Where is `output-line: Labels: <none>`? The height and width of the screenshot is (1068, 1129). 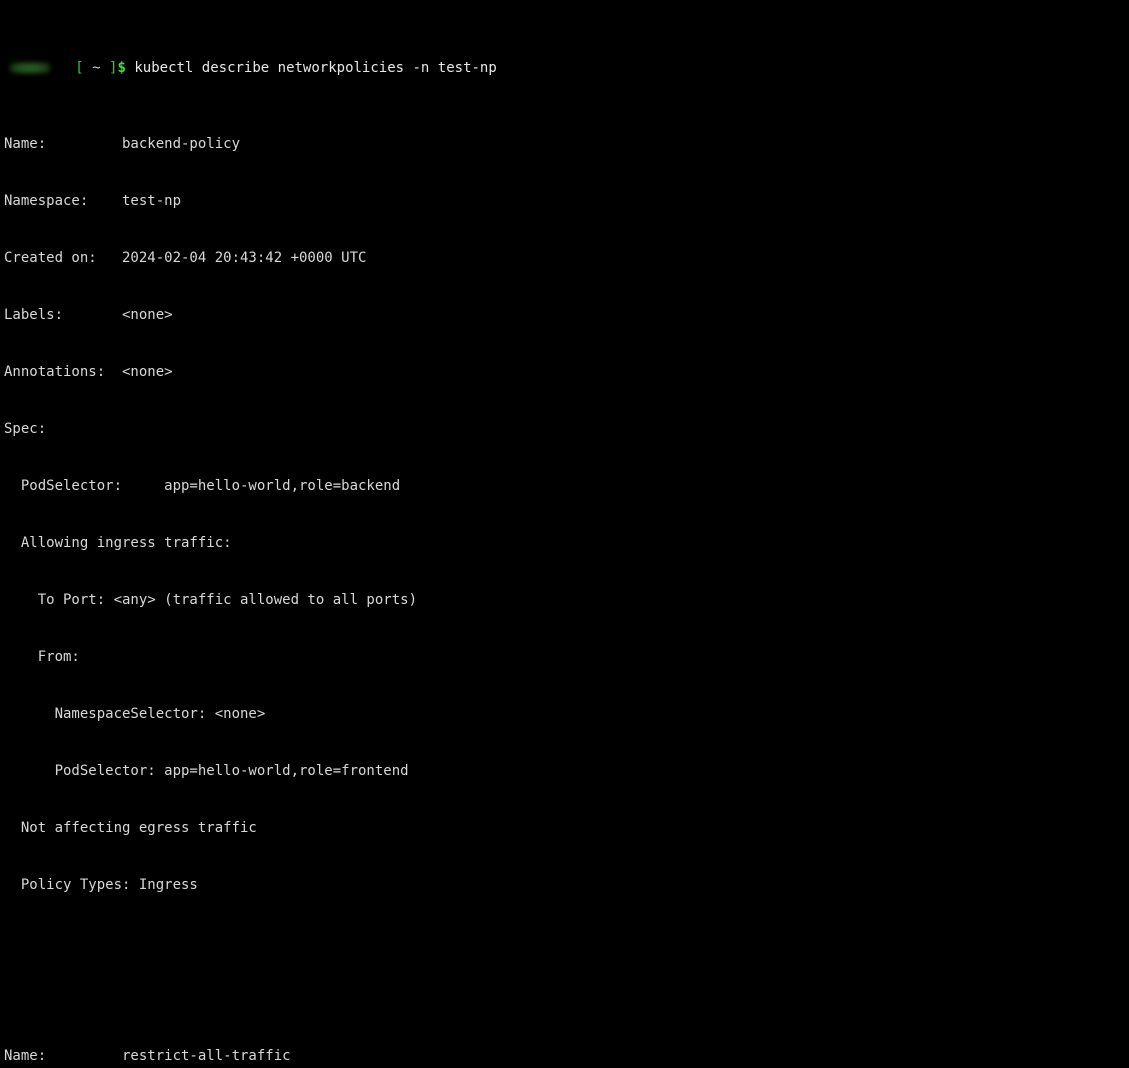
output-line: Labels: <none> is located at coordinates (88, 315).